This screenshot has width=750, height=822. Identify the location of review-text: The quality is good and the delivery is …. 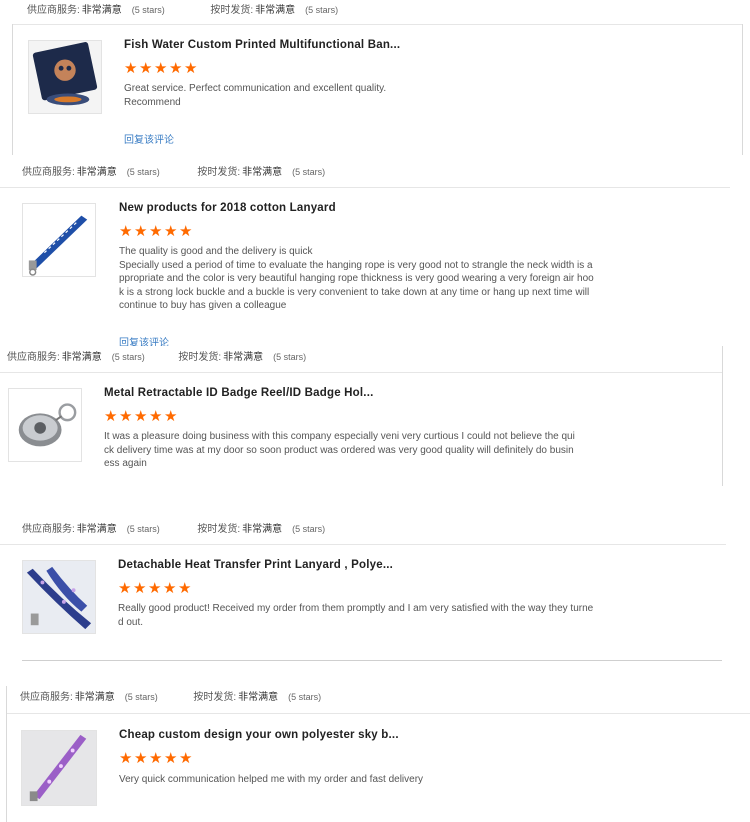
(369, 279).